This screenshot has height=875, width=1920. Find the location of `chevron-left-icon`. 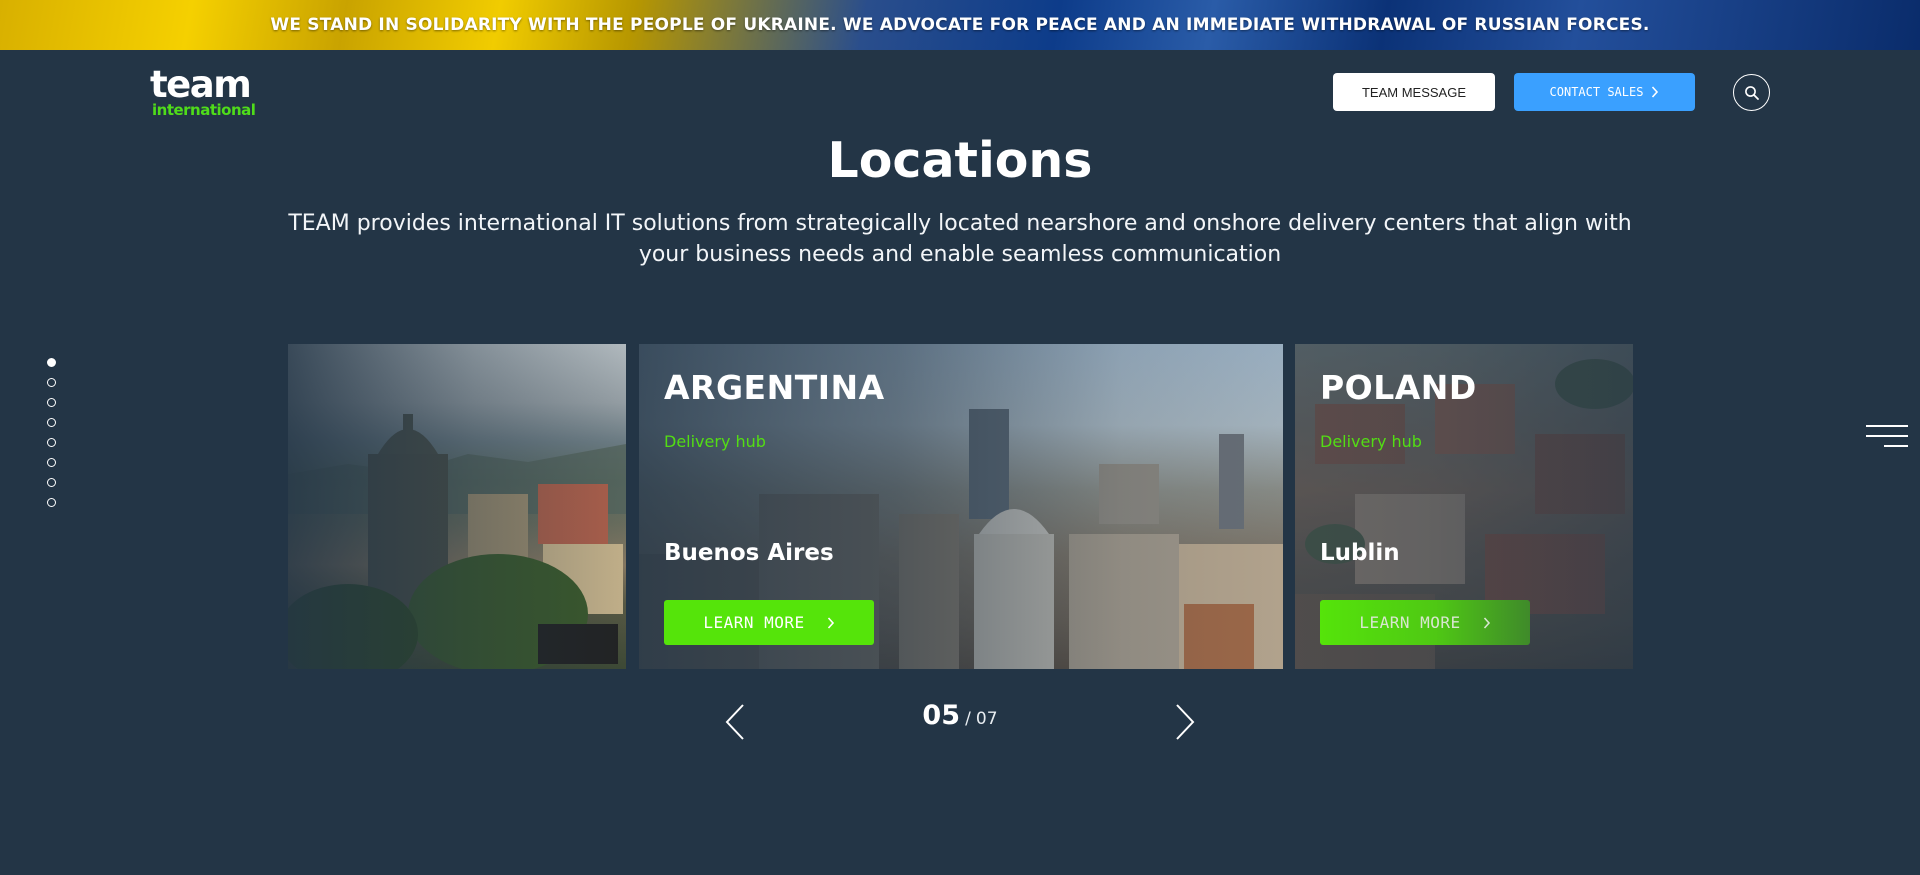

chevron-left-icon is located at coordinates (734, 722).